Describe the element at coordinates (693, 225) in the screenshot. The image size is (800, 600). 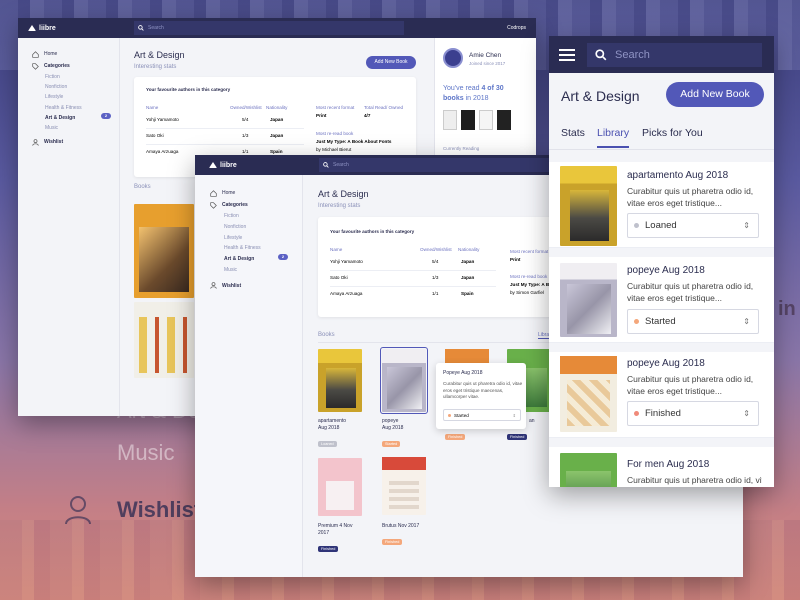
I see `status-select: Loaned ⇕` at that location.